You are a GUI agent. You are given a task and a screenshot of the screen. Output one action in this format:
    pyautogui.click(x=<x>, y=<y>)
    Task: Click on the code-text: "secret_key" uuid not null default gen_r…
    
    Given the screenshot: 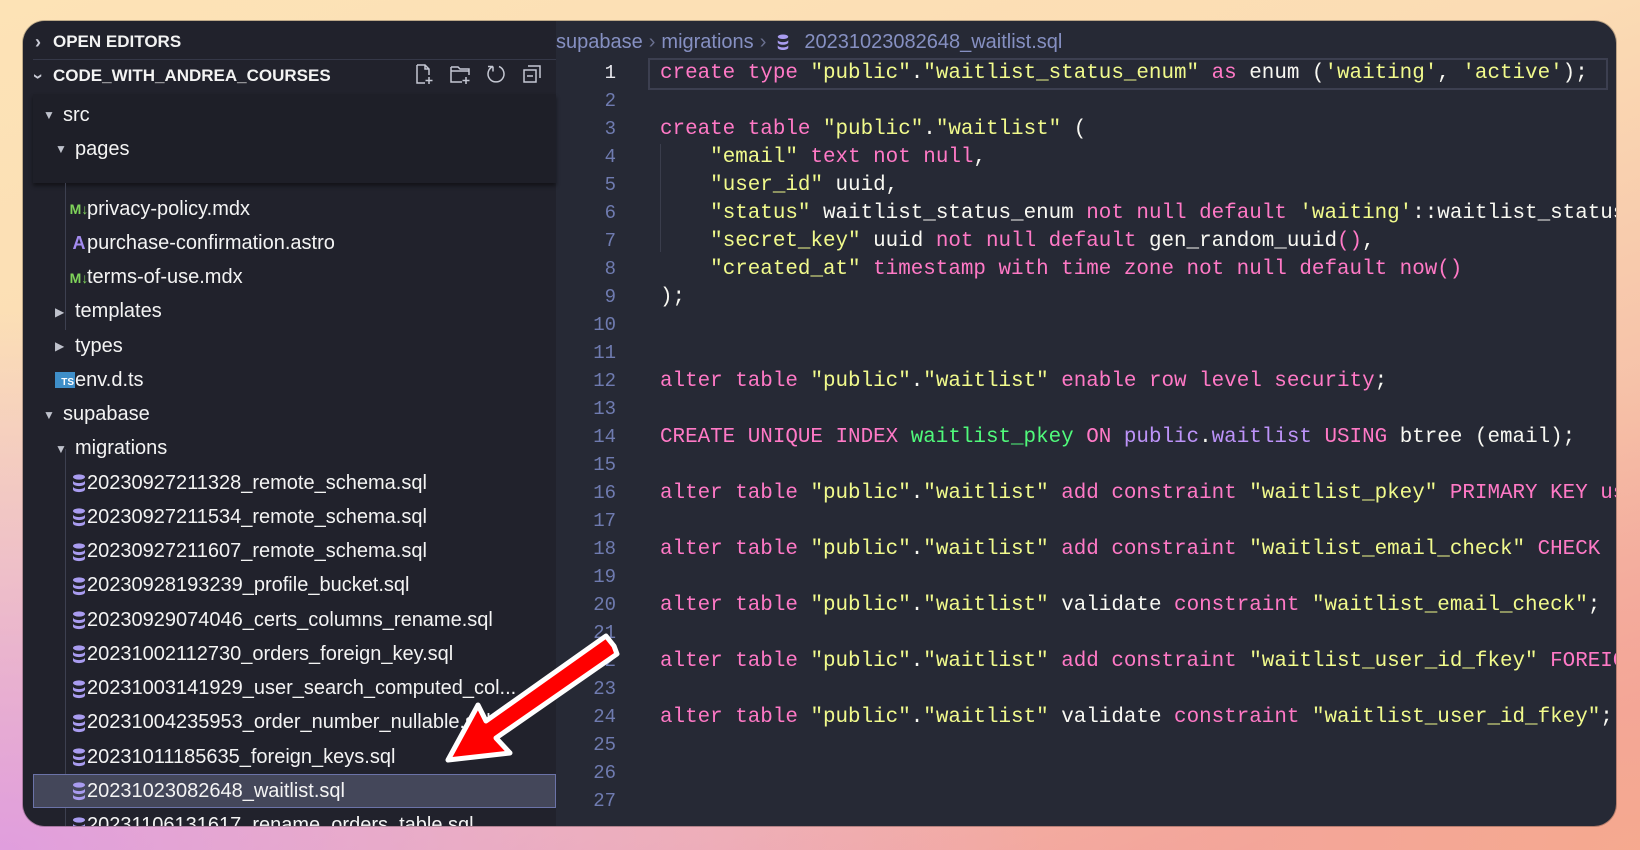 What is the action you would take?
    pyautogui.click(x=1017, y=241)
    